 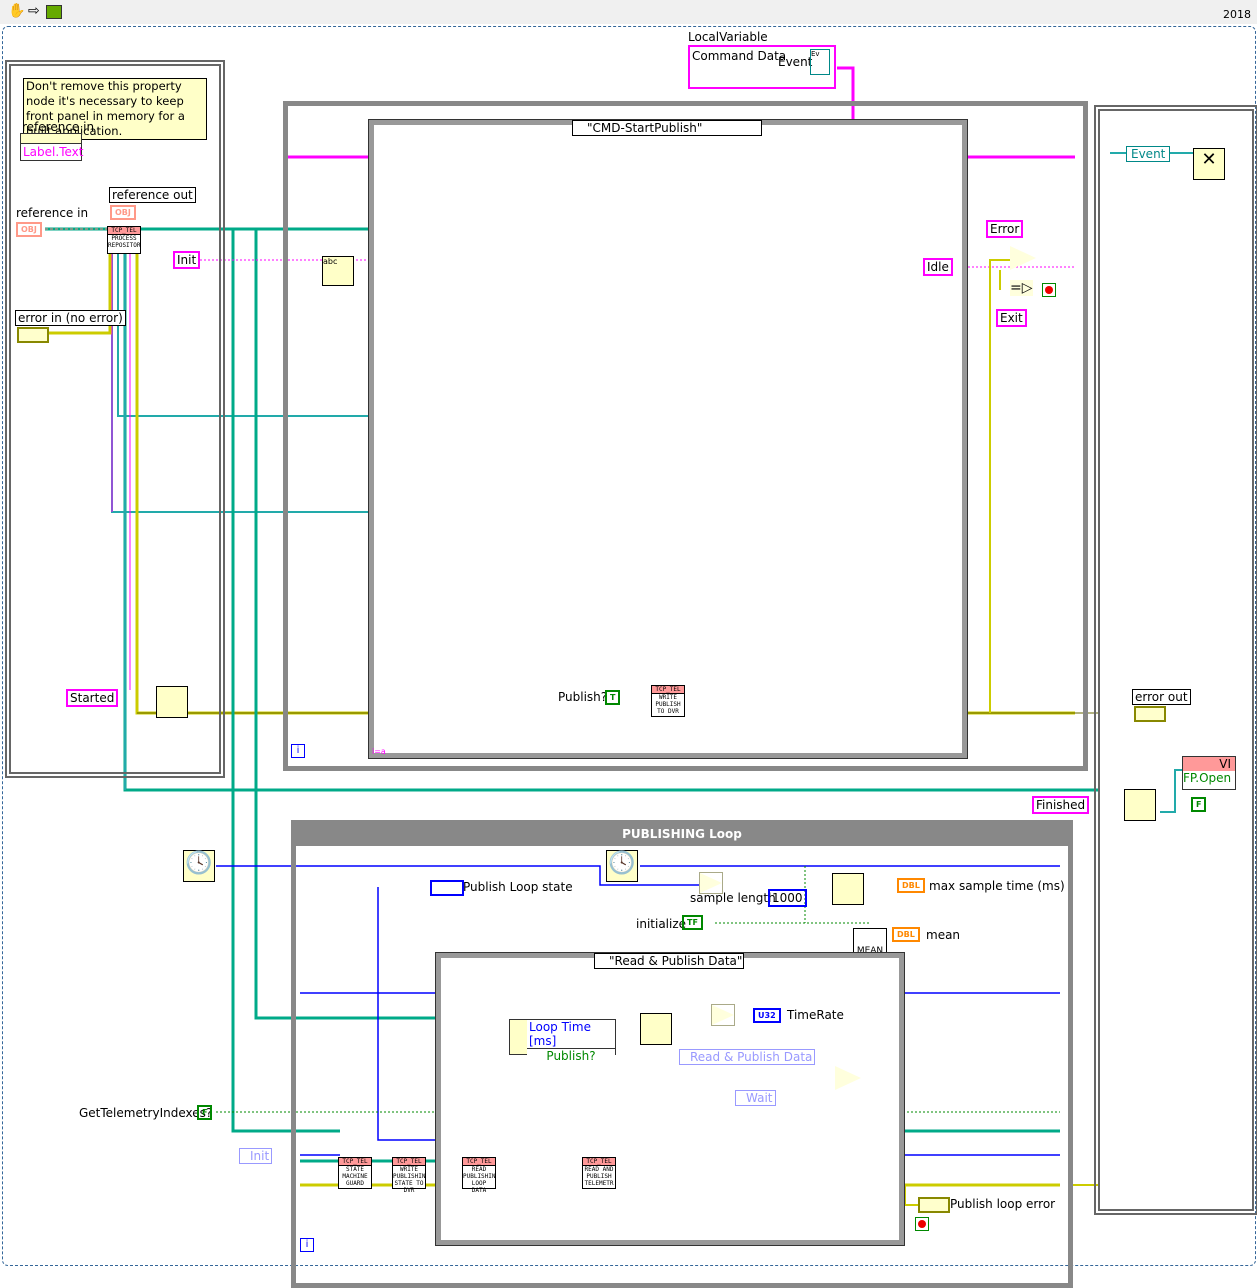 What do you see at coordinates (613, 697) in the screenshot?
I see `publish-true-constant: T` at bounding box center [613, 697].